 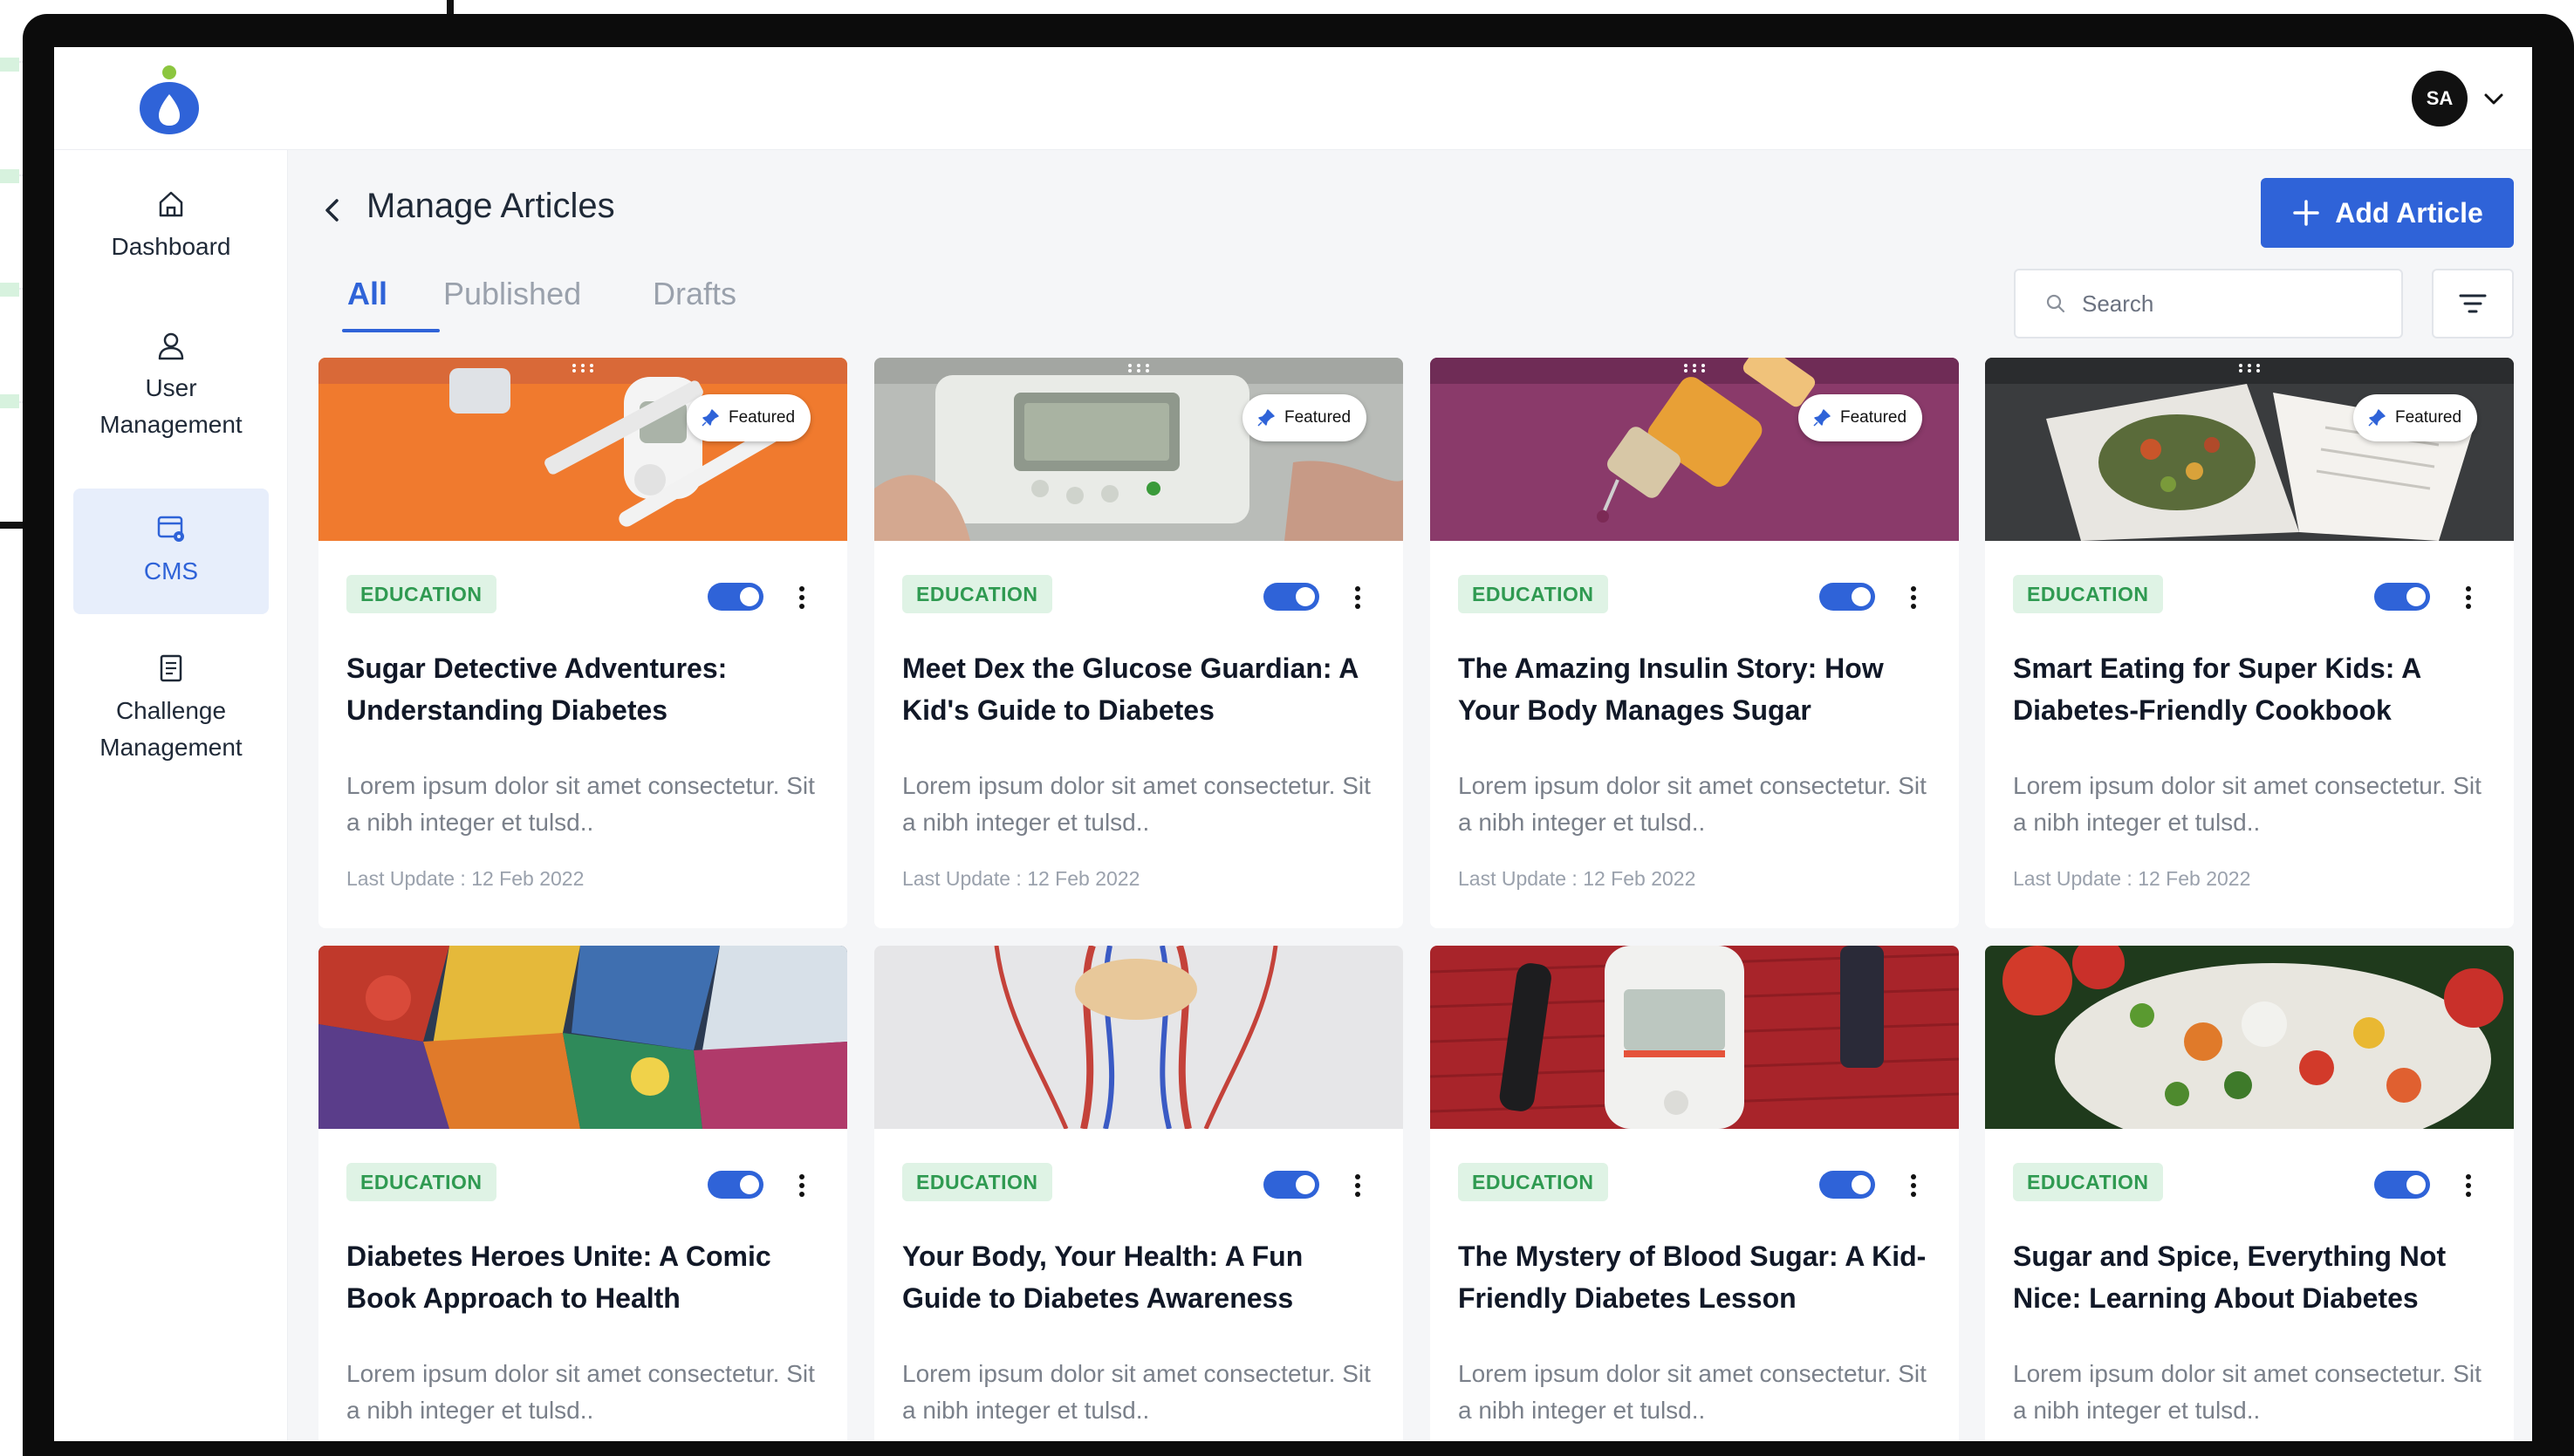 I want to click on sidebar-item-challenge-management: Challenge Management, so click(x=171, y=722).